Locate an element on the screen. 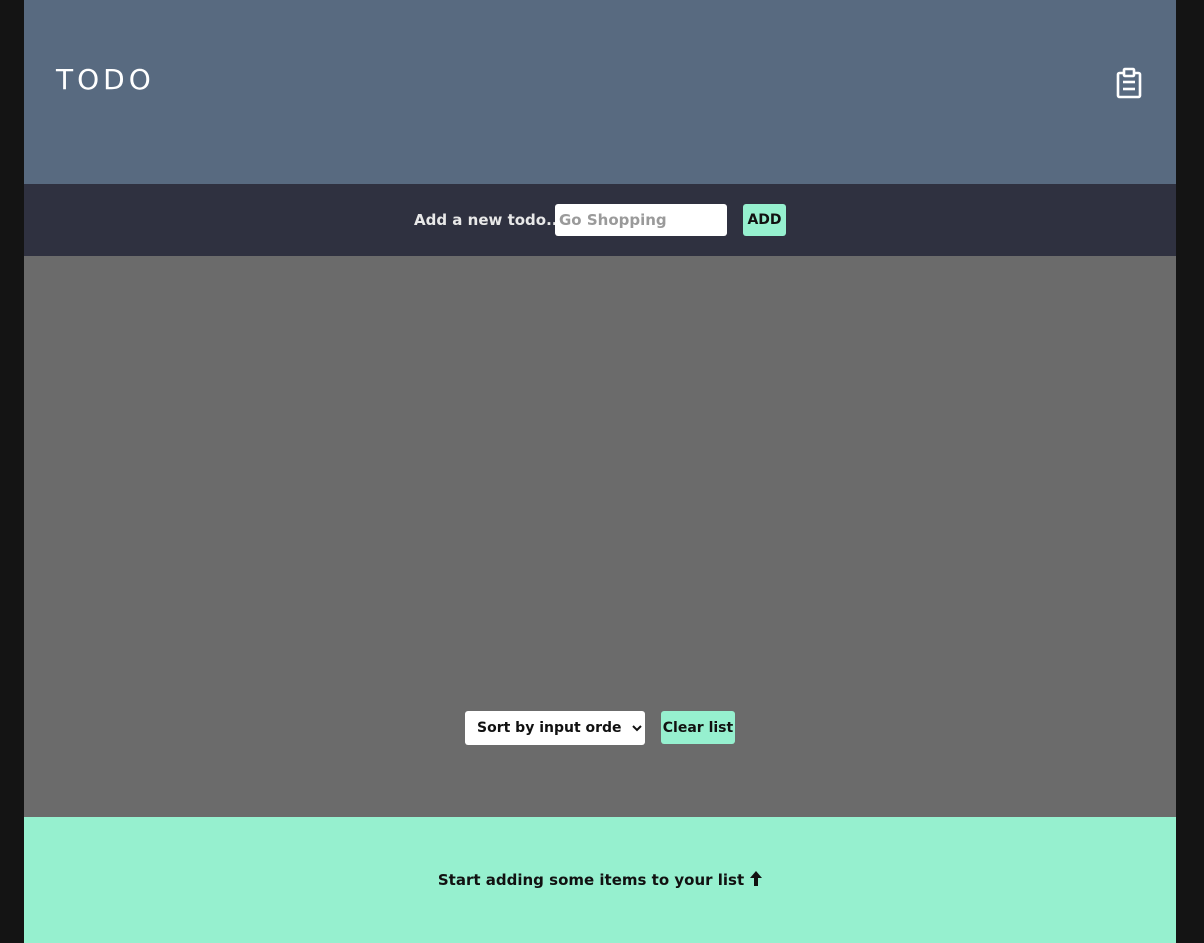  clipboard-icon is located at coordinates (1129, 83).